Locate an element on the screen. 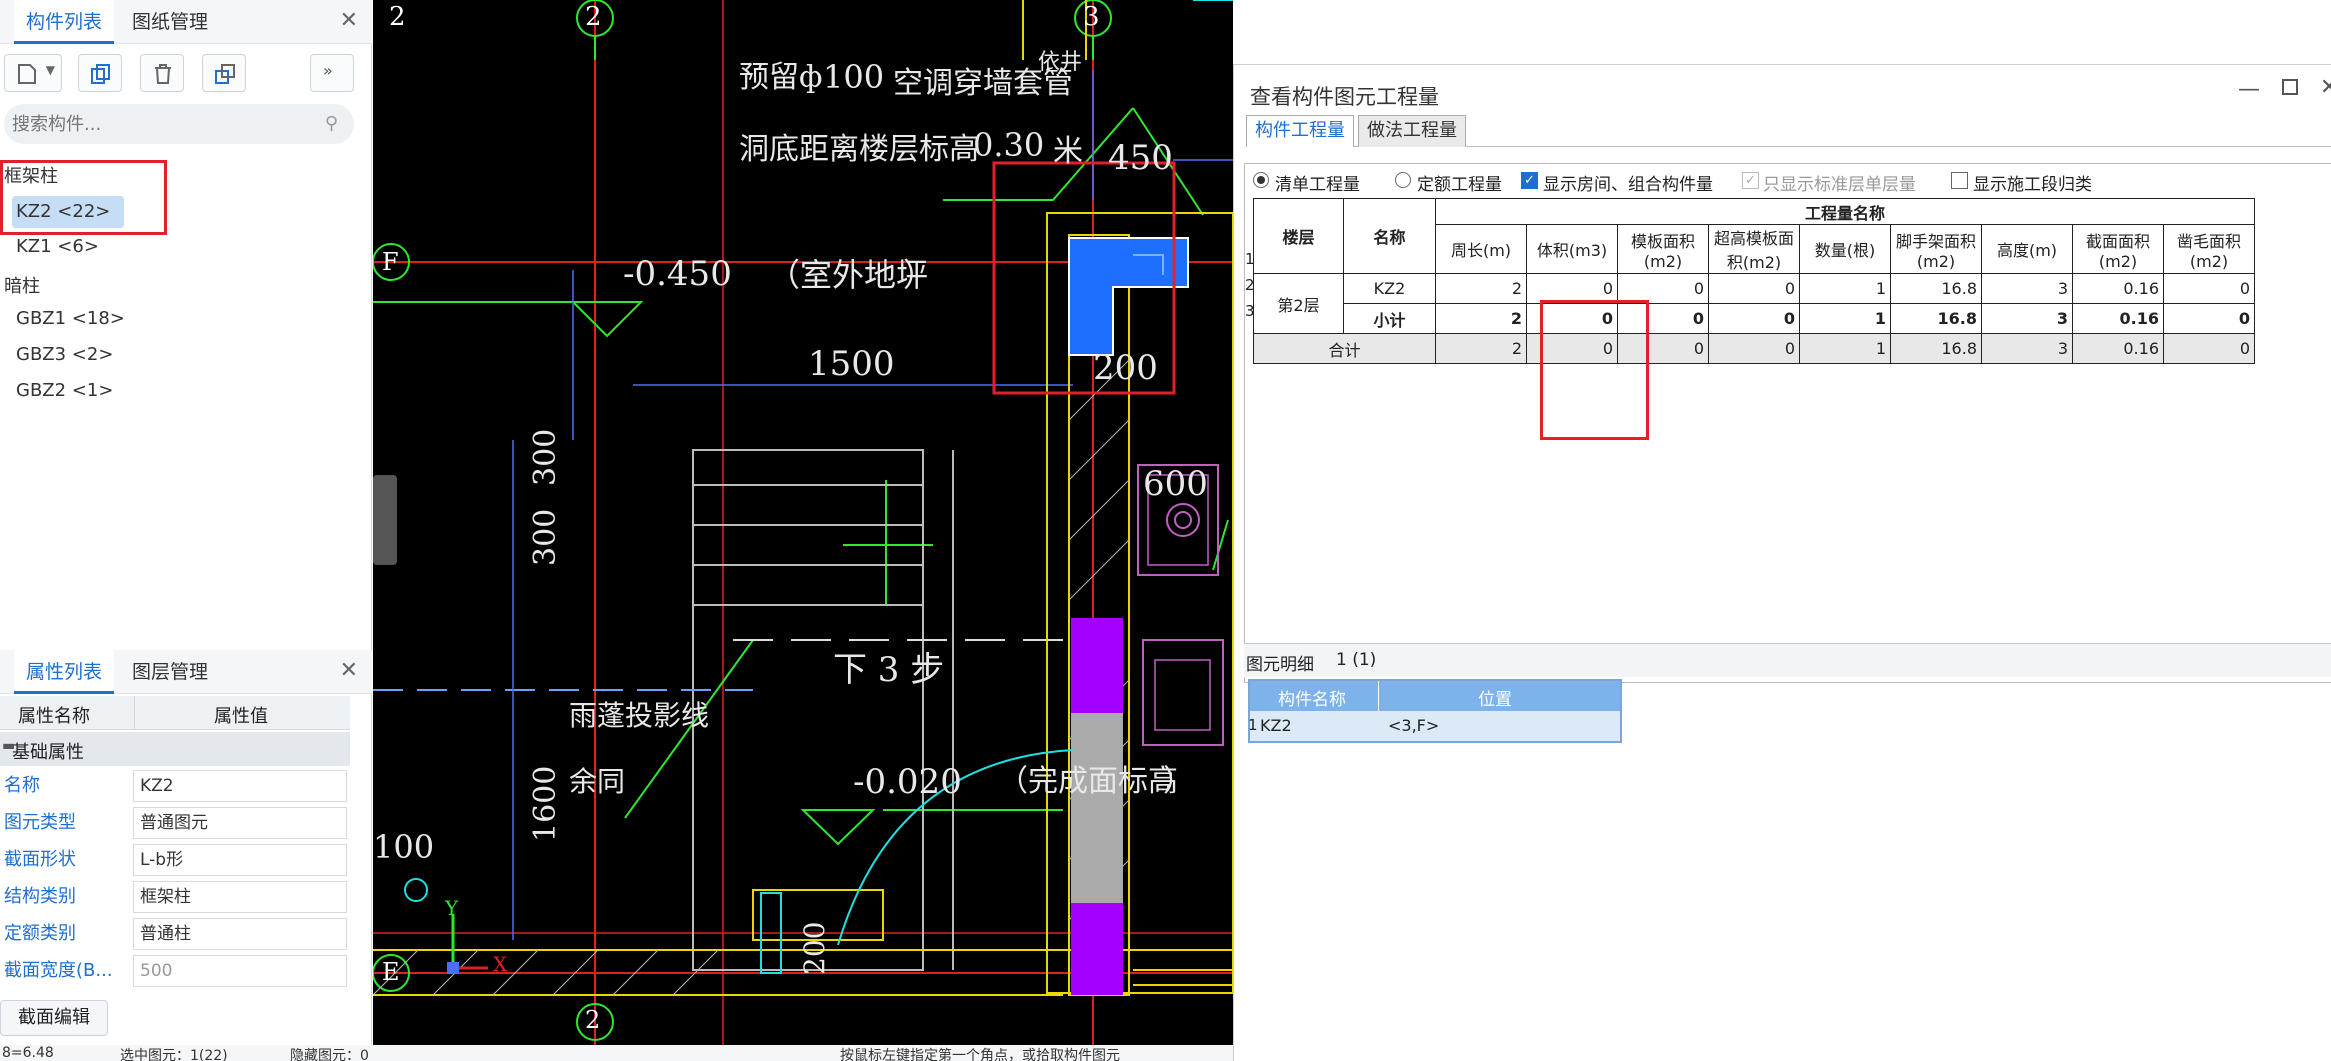 Image resolution: width=2331 pixels, height=1061 pixels. prop-value-input: 普通图元 is located at coordinates (240, 823).